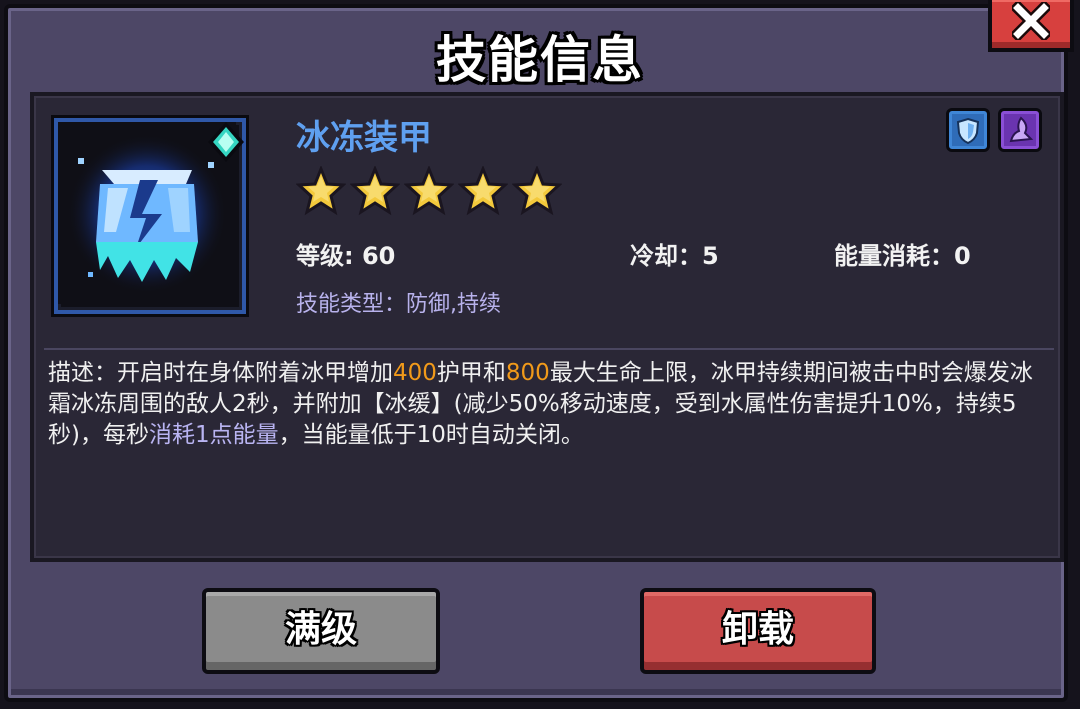 This screenshot has width=1080, height=709. What do you see at coordinates (1031, 21) in the screenshot?
I see `close-icon` at bounding box center [1031, 21].